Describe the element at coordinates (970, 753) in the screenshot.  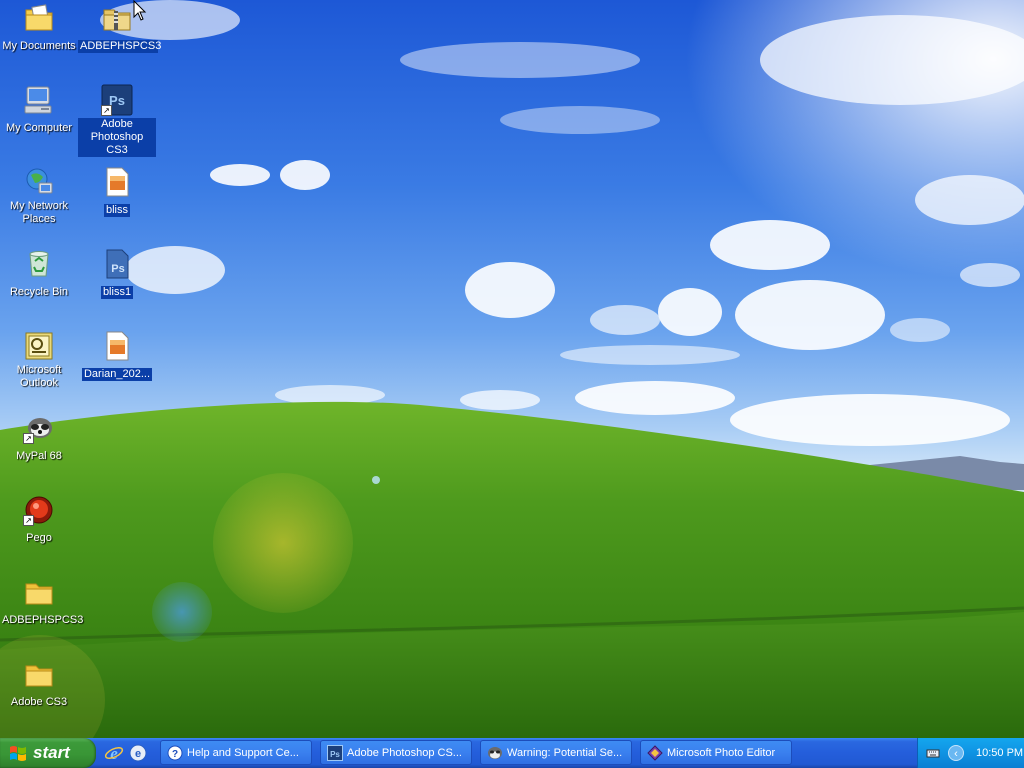
I see `system-tray: ‹ 10:50 PM` at that location.